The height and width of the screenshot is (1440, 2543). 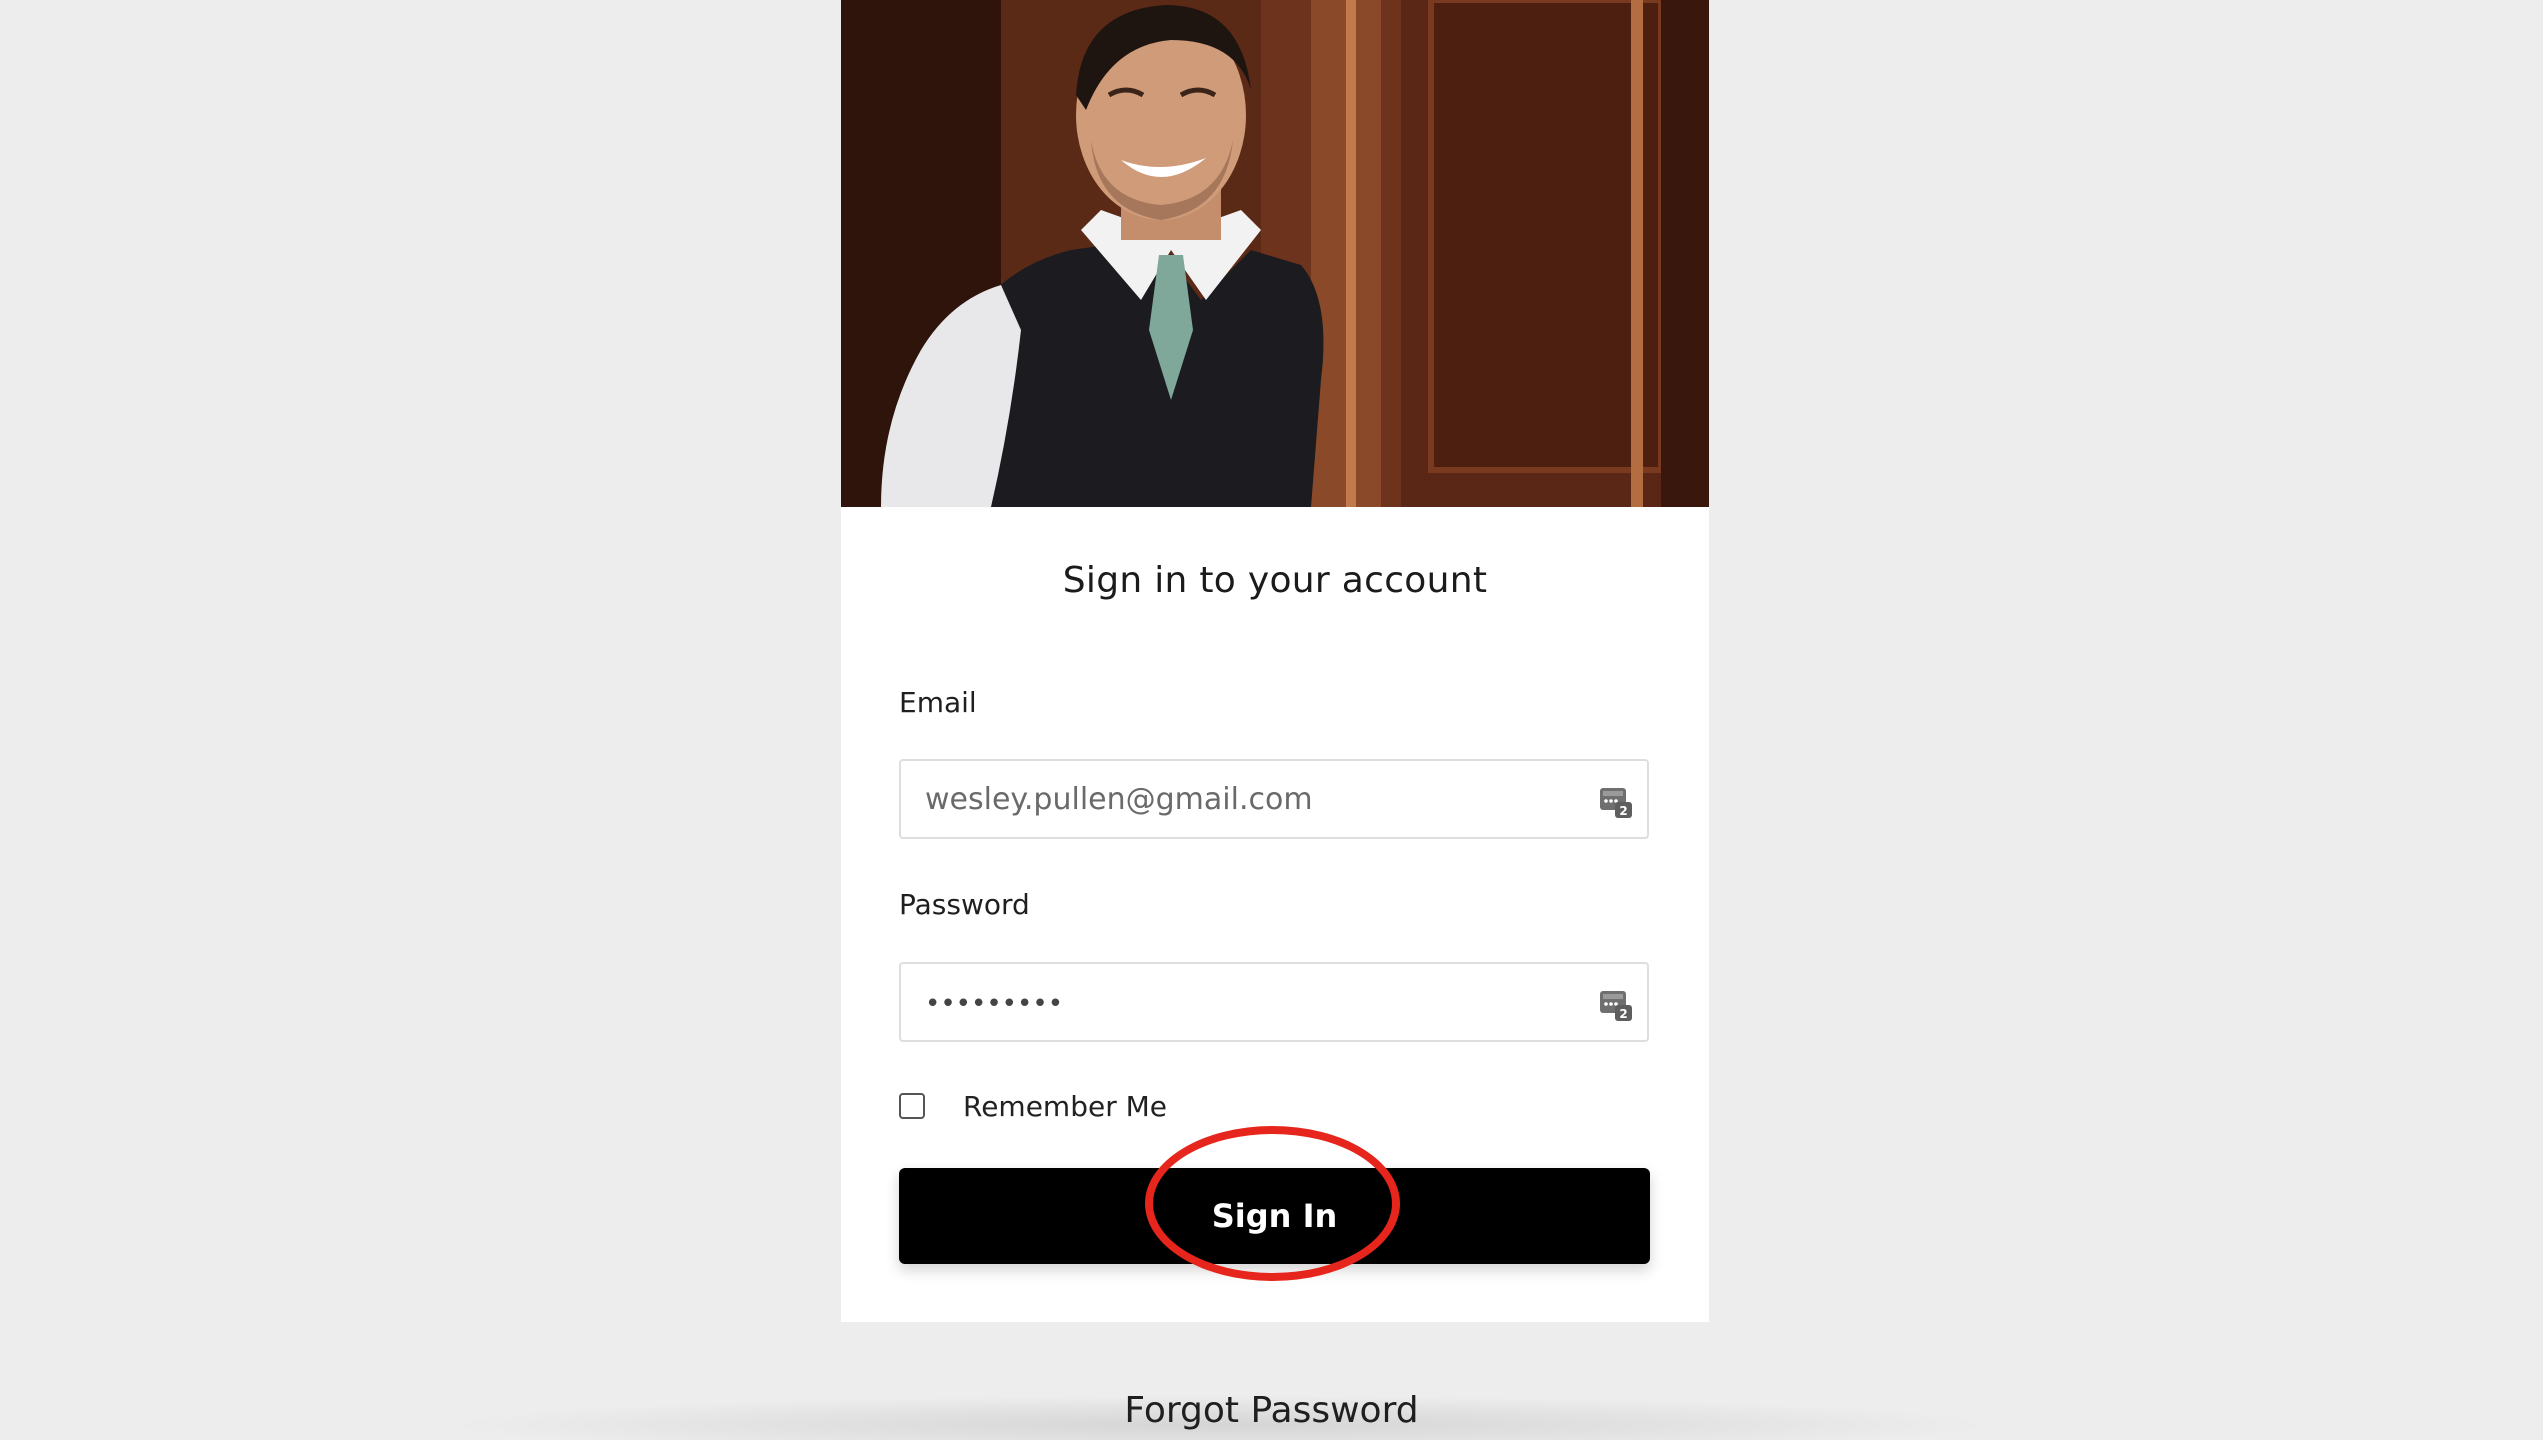 I want to click on remember-me-label: Remember Me, so click(x=1065, y=1106).